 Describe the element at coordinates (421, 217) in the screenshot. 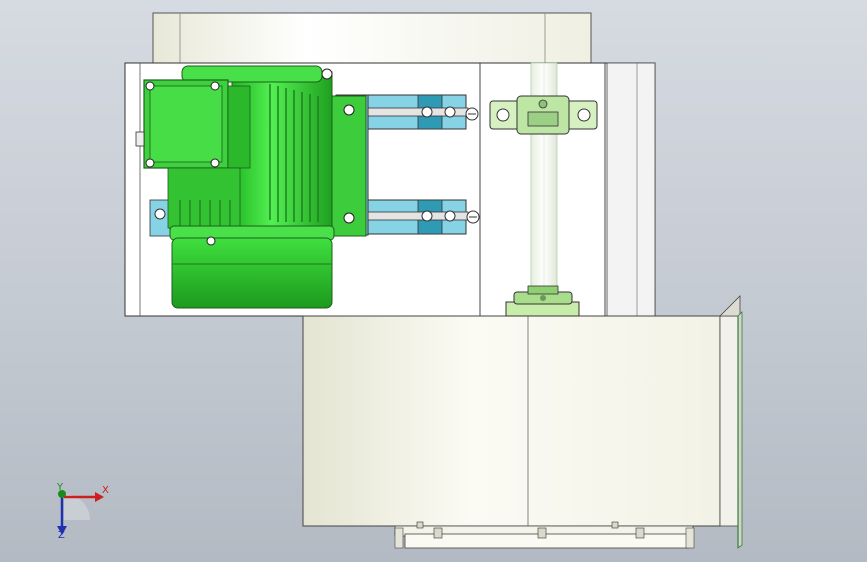

I see `motor-bracket-bottom` at that location.